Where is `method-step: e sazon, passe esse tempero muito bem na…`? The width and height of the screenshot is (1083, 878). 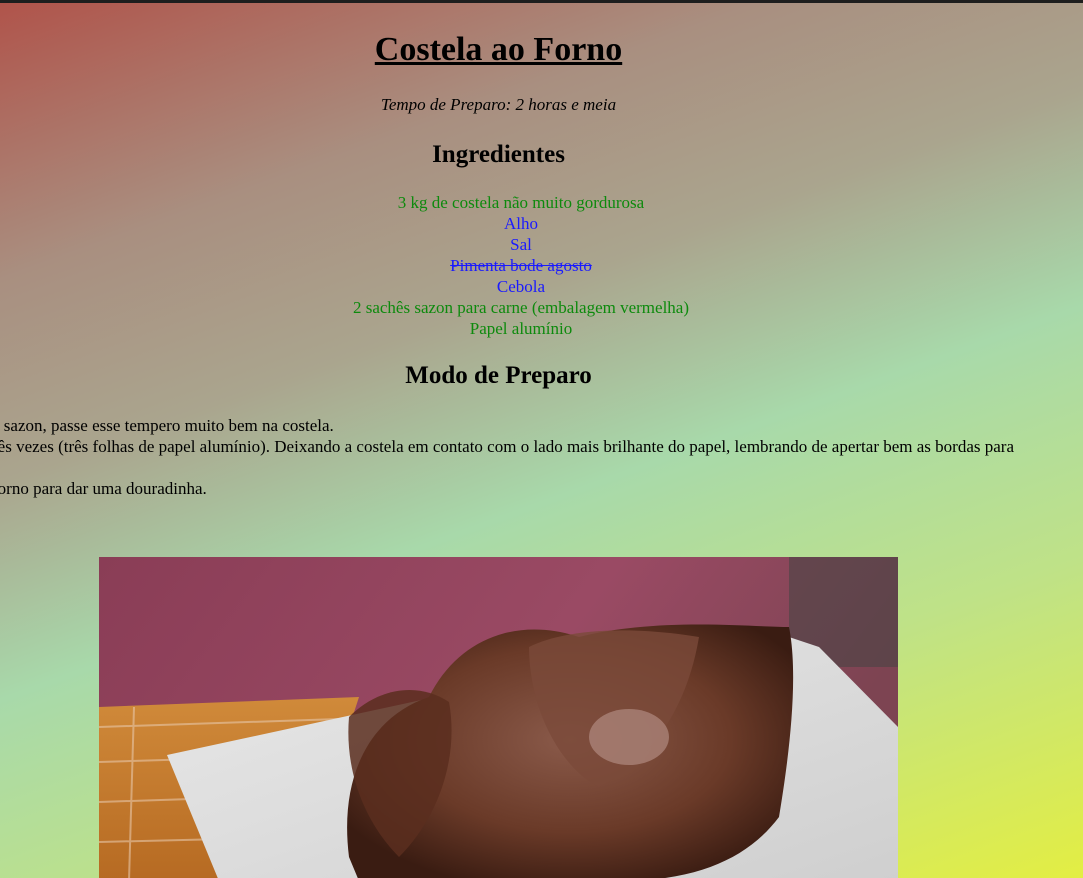
method-step: e sazon, passe esse tempero muito bem na… is located at coordinates (167, 425).